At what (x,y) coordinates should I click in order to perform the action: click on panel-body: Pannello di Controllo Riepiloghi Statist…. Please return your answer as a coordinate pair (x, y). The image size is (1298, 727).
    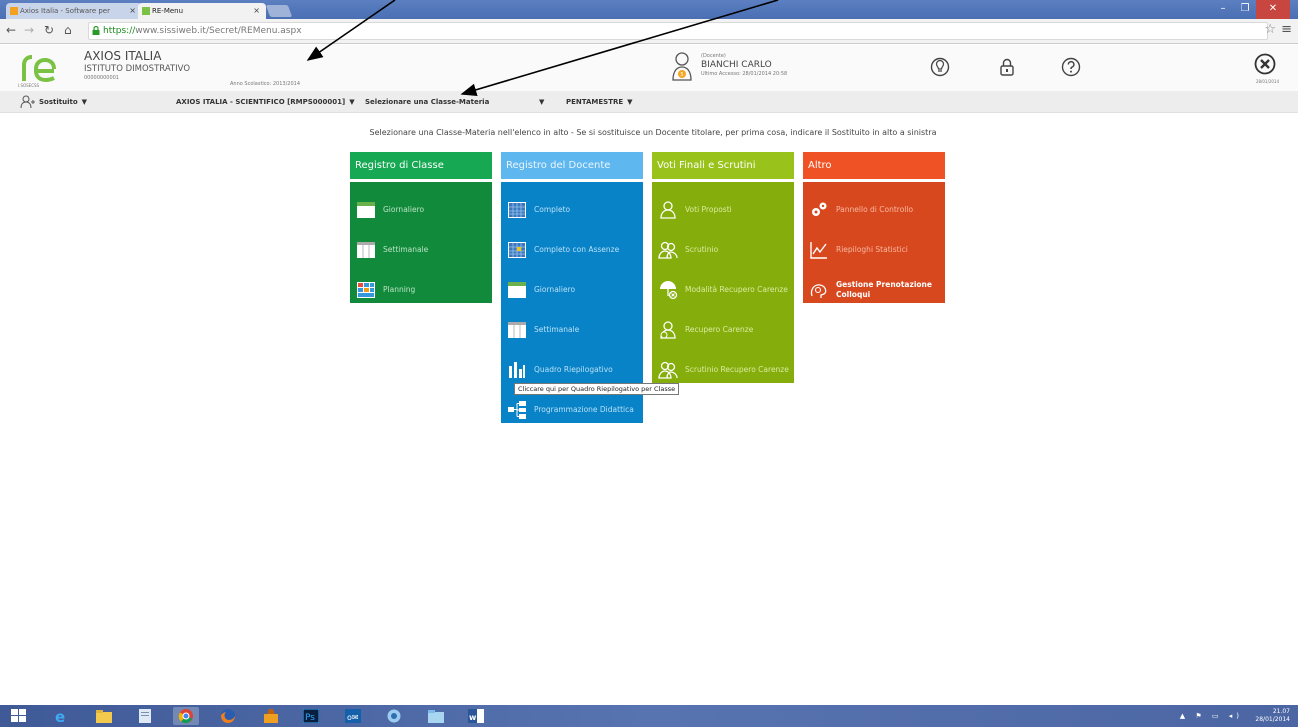
    Looking at the image, I should click on (874, 242).